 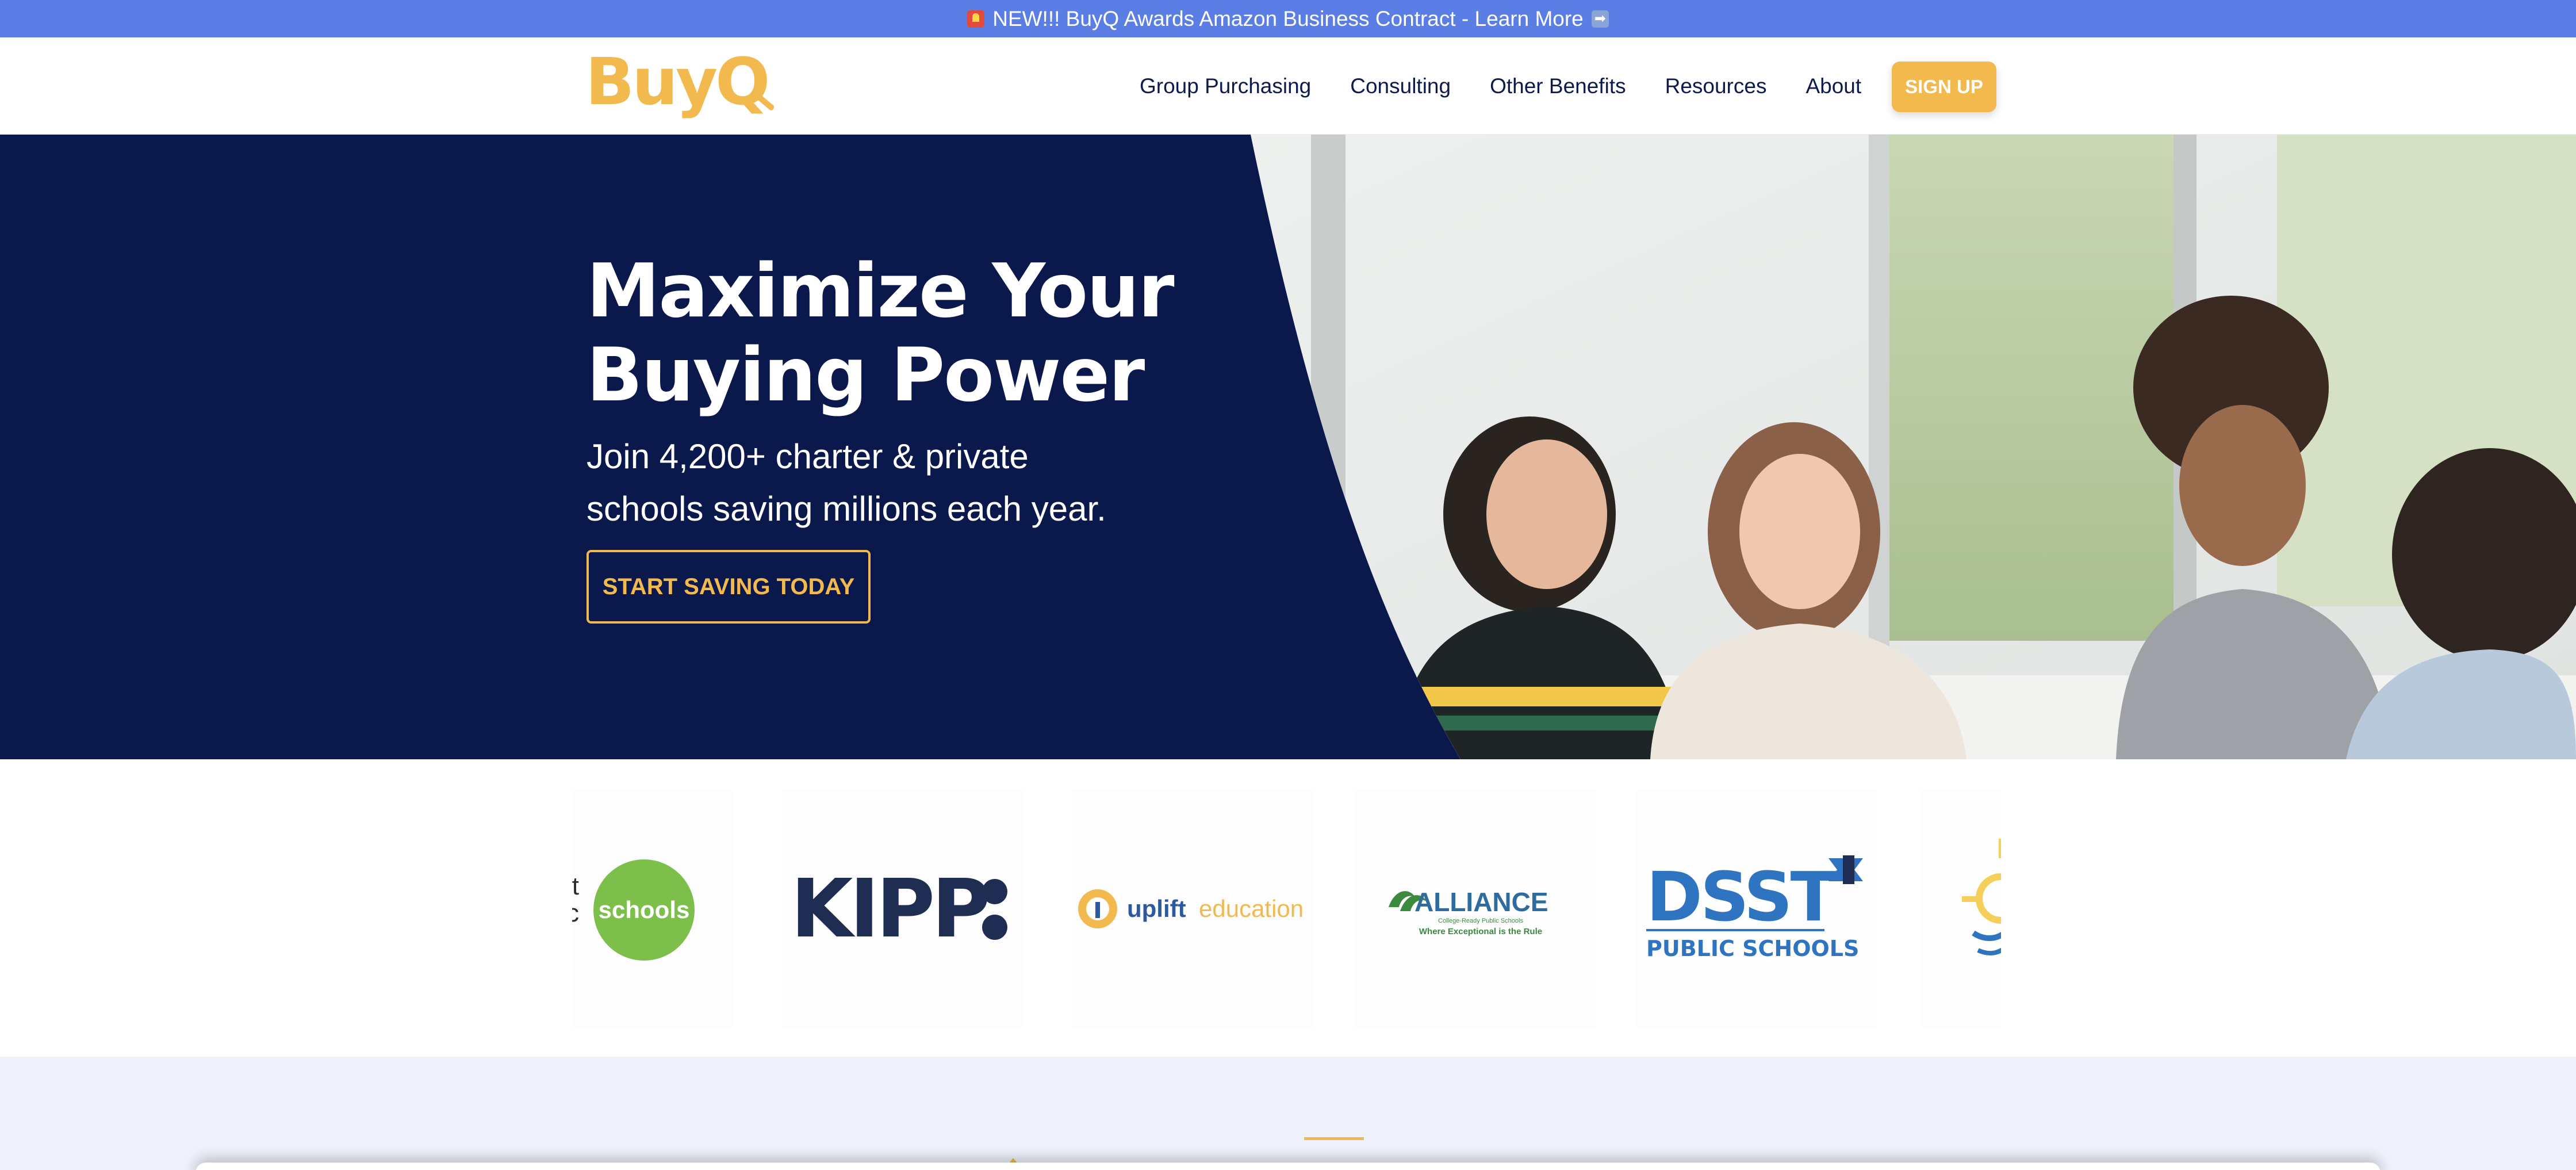 What do you see at coordinates (865, 375) in the screenshot?
I see `hero-title-line-2: Buying Power` at bounding box center [865, 375].